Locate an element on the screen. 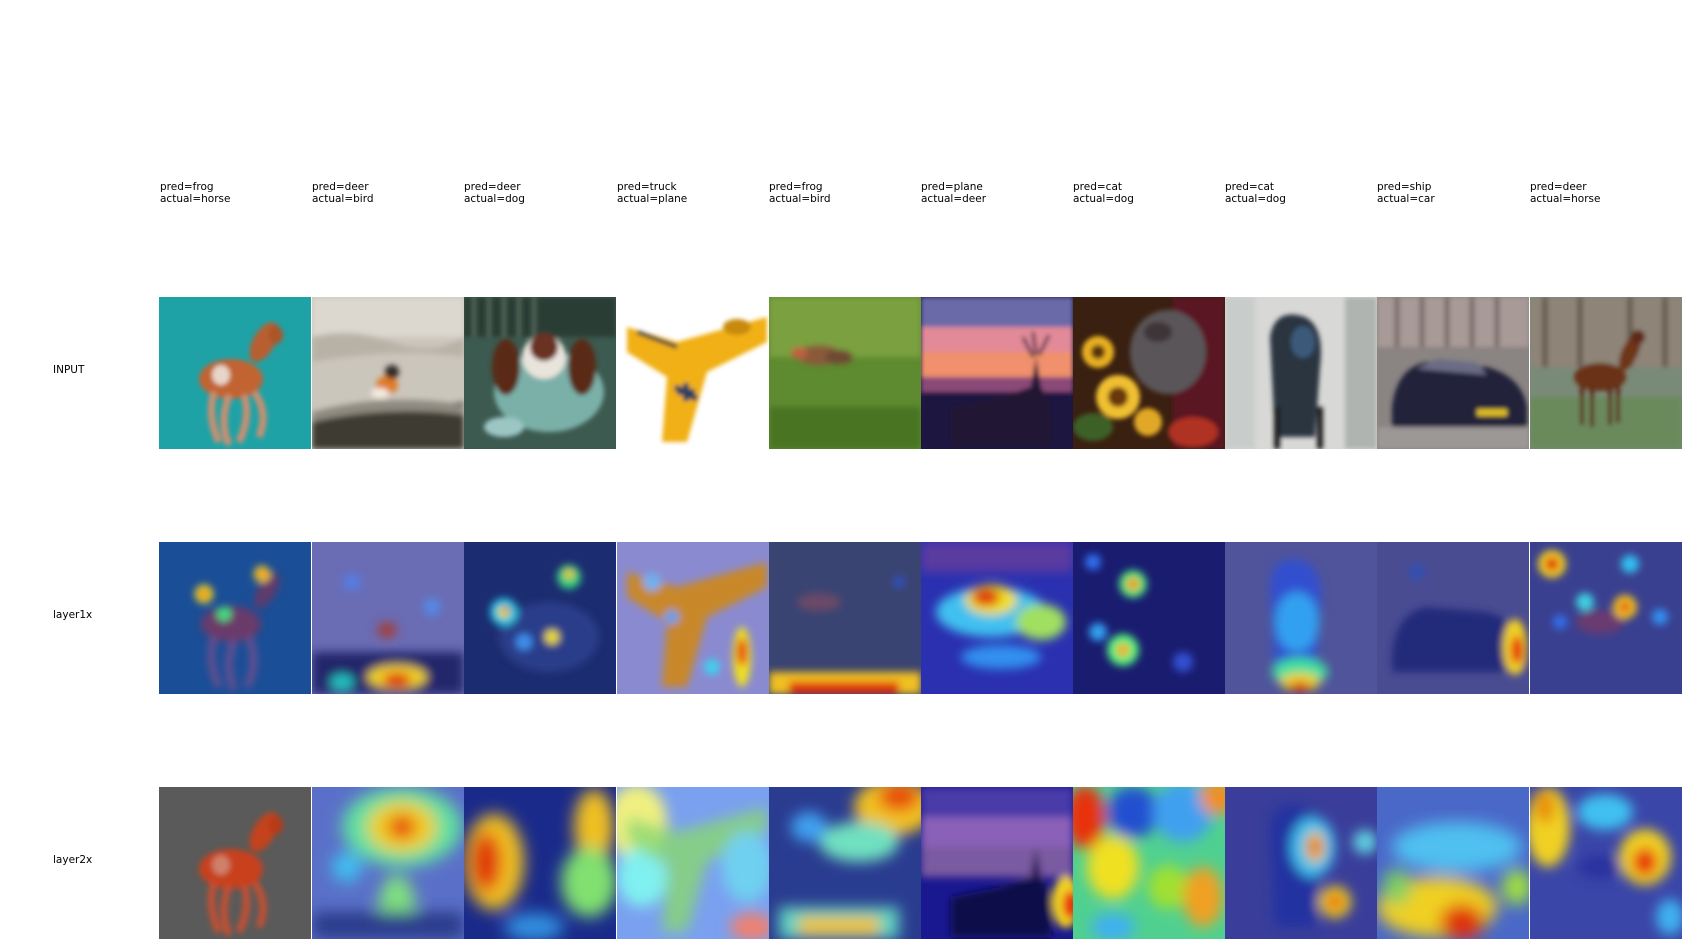  layer1x-heatmap-deer is located at coordinates (997, 618).